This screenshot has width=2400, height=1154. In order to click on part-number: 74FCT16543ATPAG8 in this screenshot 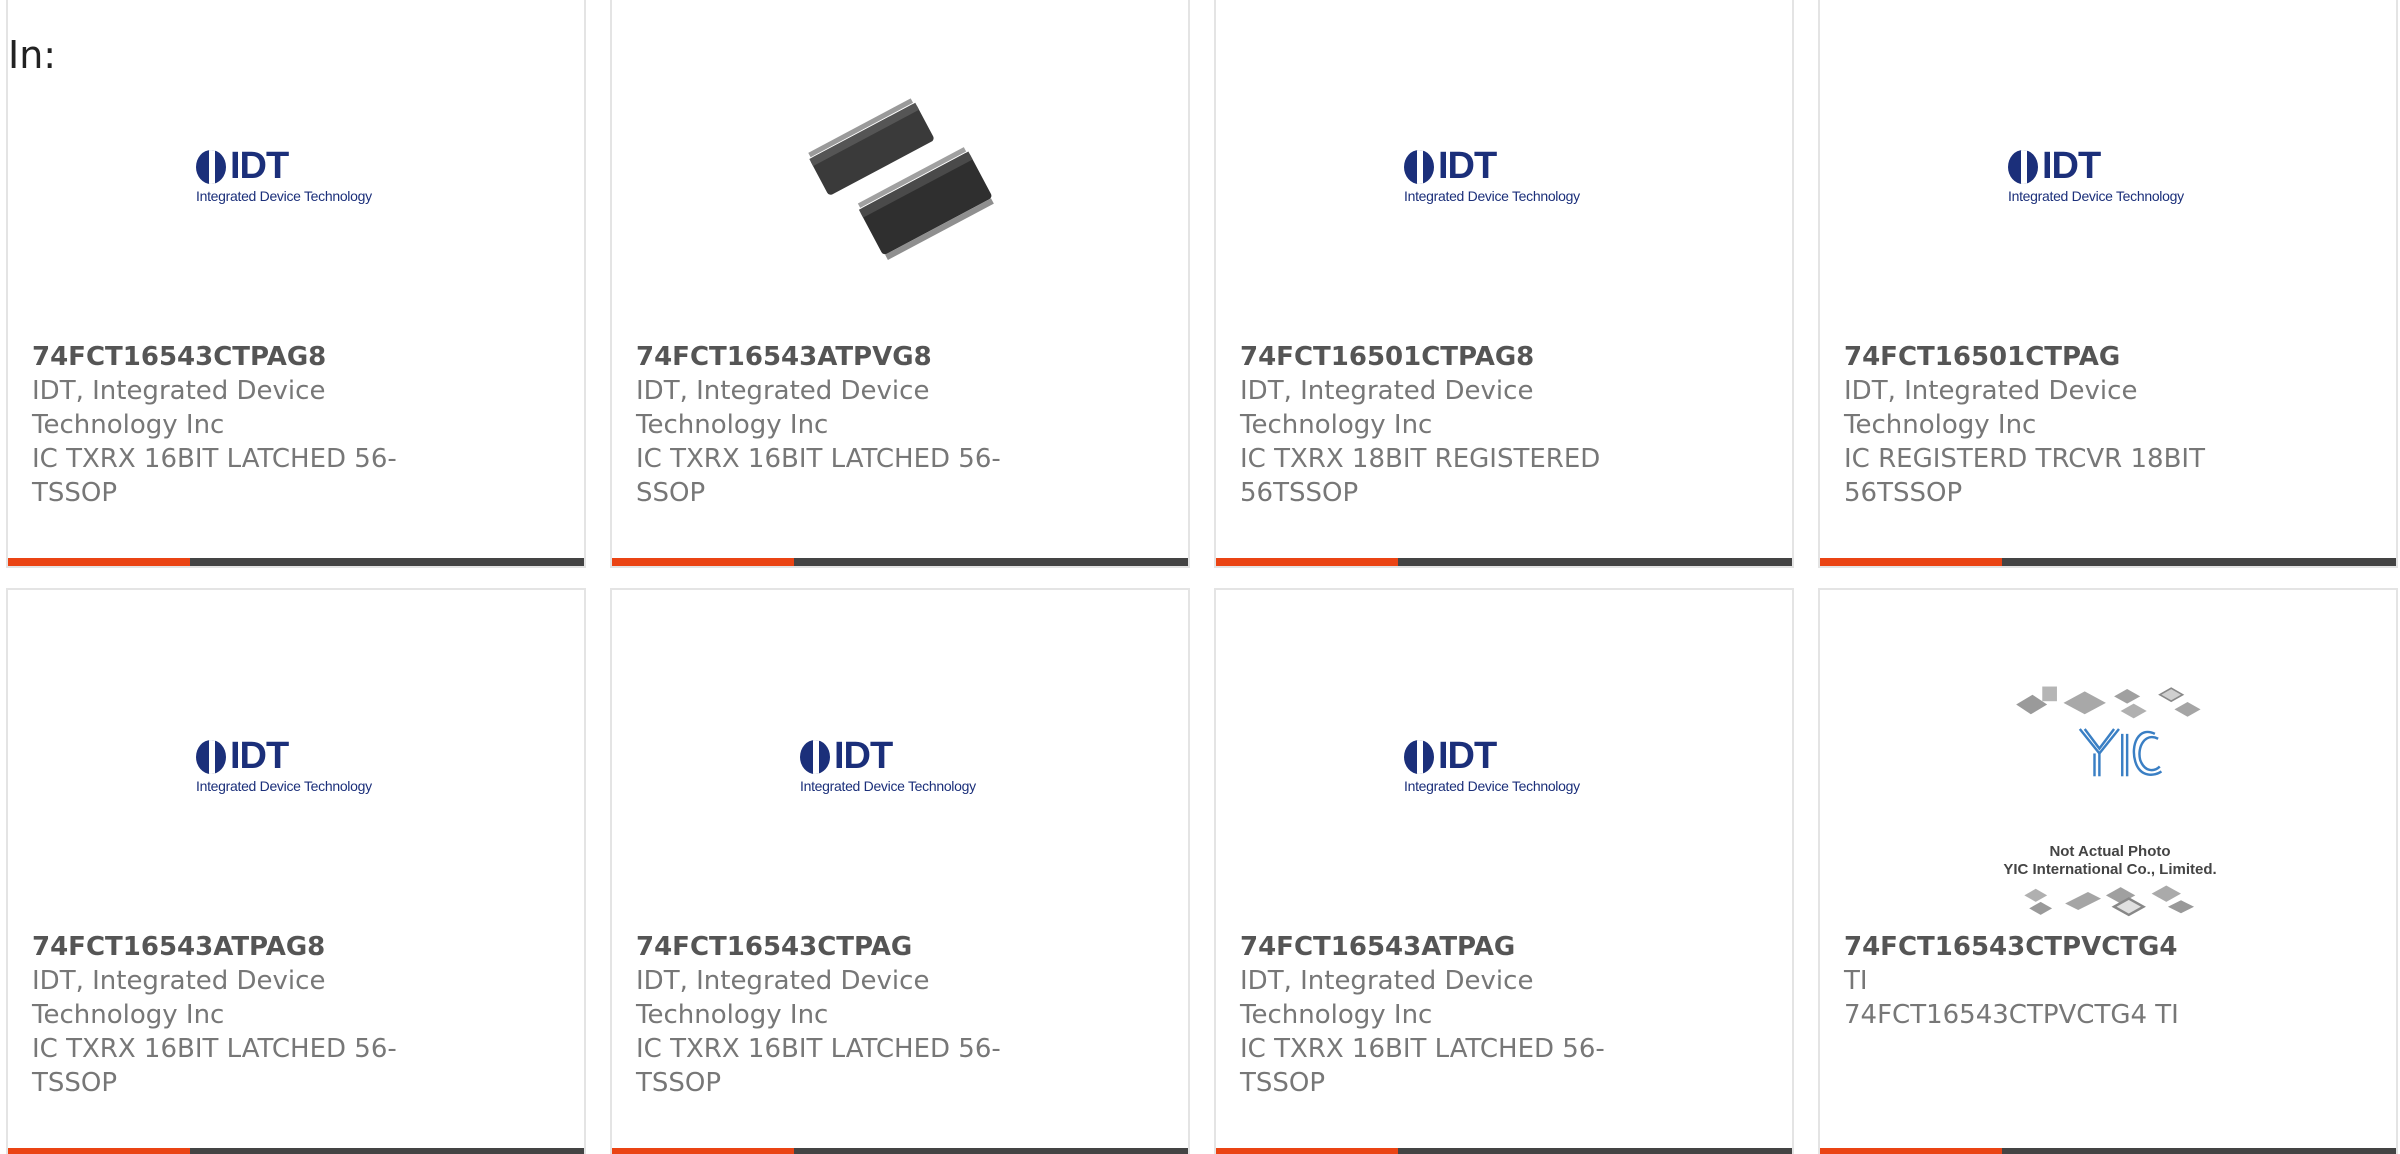, I will do `click(232, 947)`.